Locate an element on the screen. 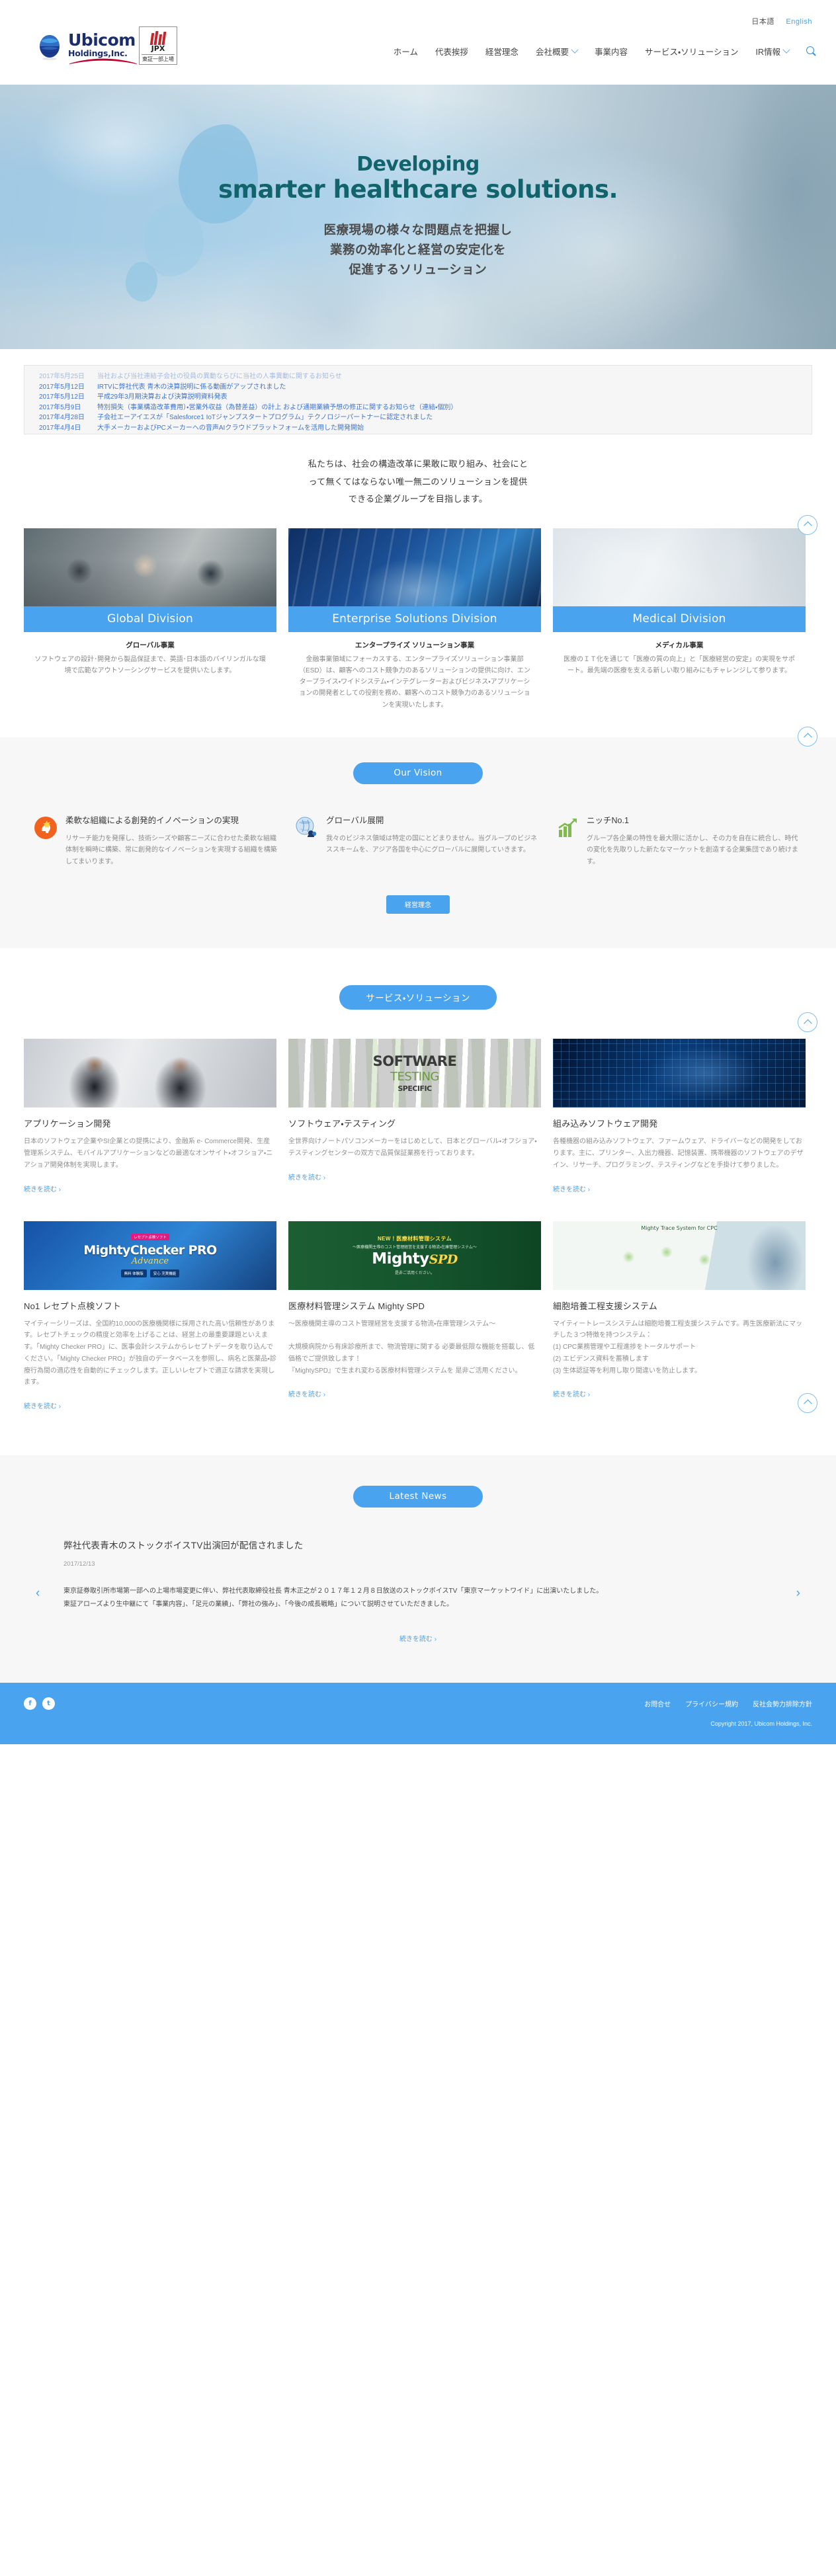 The image size is (836, 2576). nav-item-business: 事業内容 is located at coordinates (611, 52).